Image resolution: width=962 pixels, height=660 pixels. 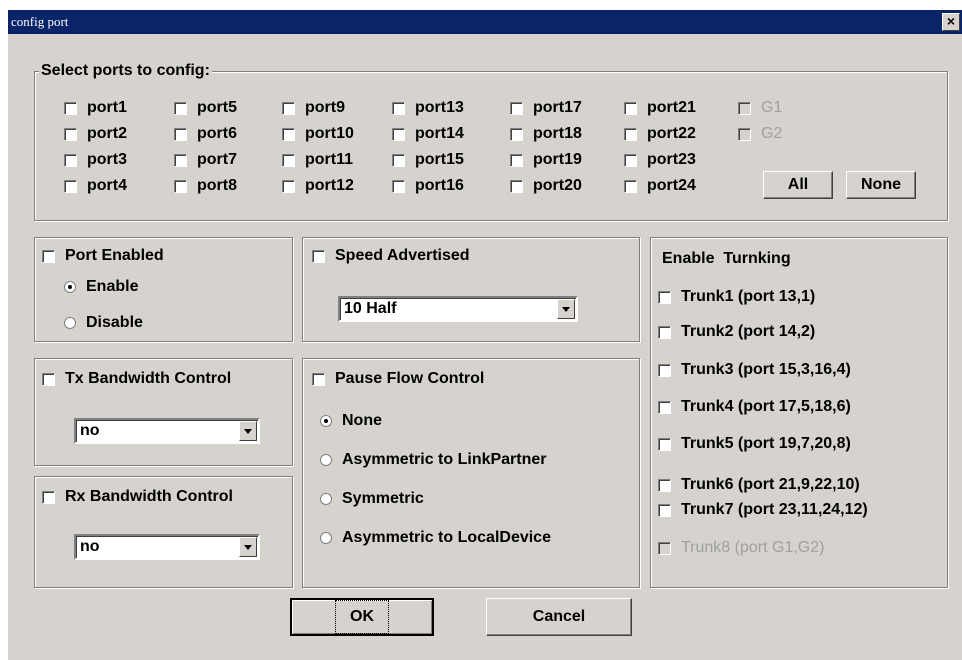 What do you see at coordinates (754, 407) in the screenshot?
I see `trunk-checkbox: Trunk4 (port 17,5,18,6)` at bounding box center [754, 407].